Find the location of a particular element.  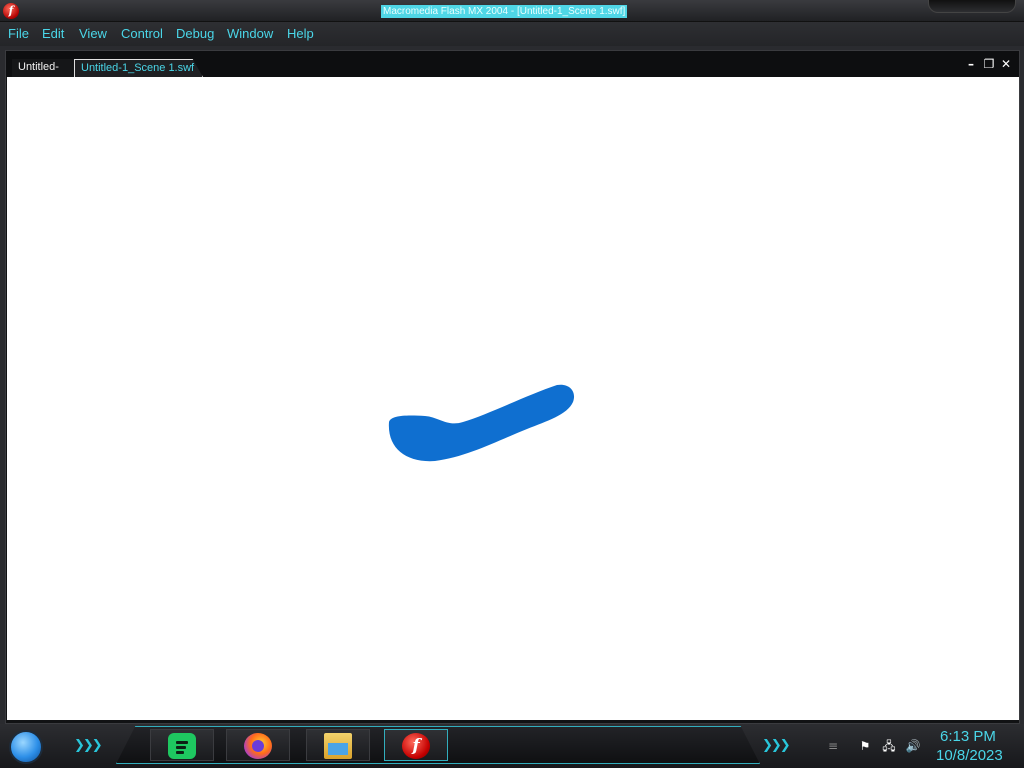

menu-edit: Edit is located at coordinates (53, 33).